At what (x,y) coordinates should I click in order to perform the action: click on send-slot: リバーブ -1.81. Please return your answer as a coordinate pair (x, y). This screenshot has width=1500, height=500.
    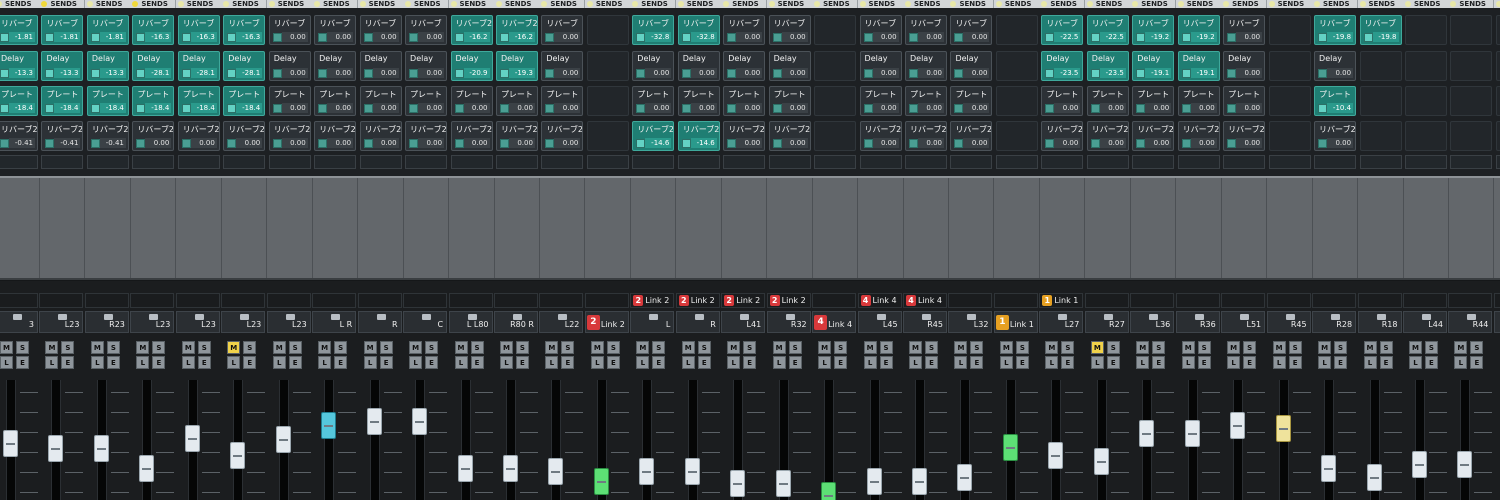
    Looking at the image, I should click on (19, 30).